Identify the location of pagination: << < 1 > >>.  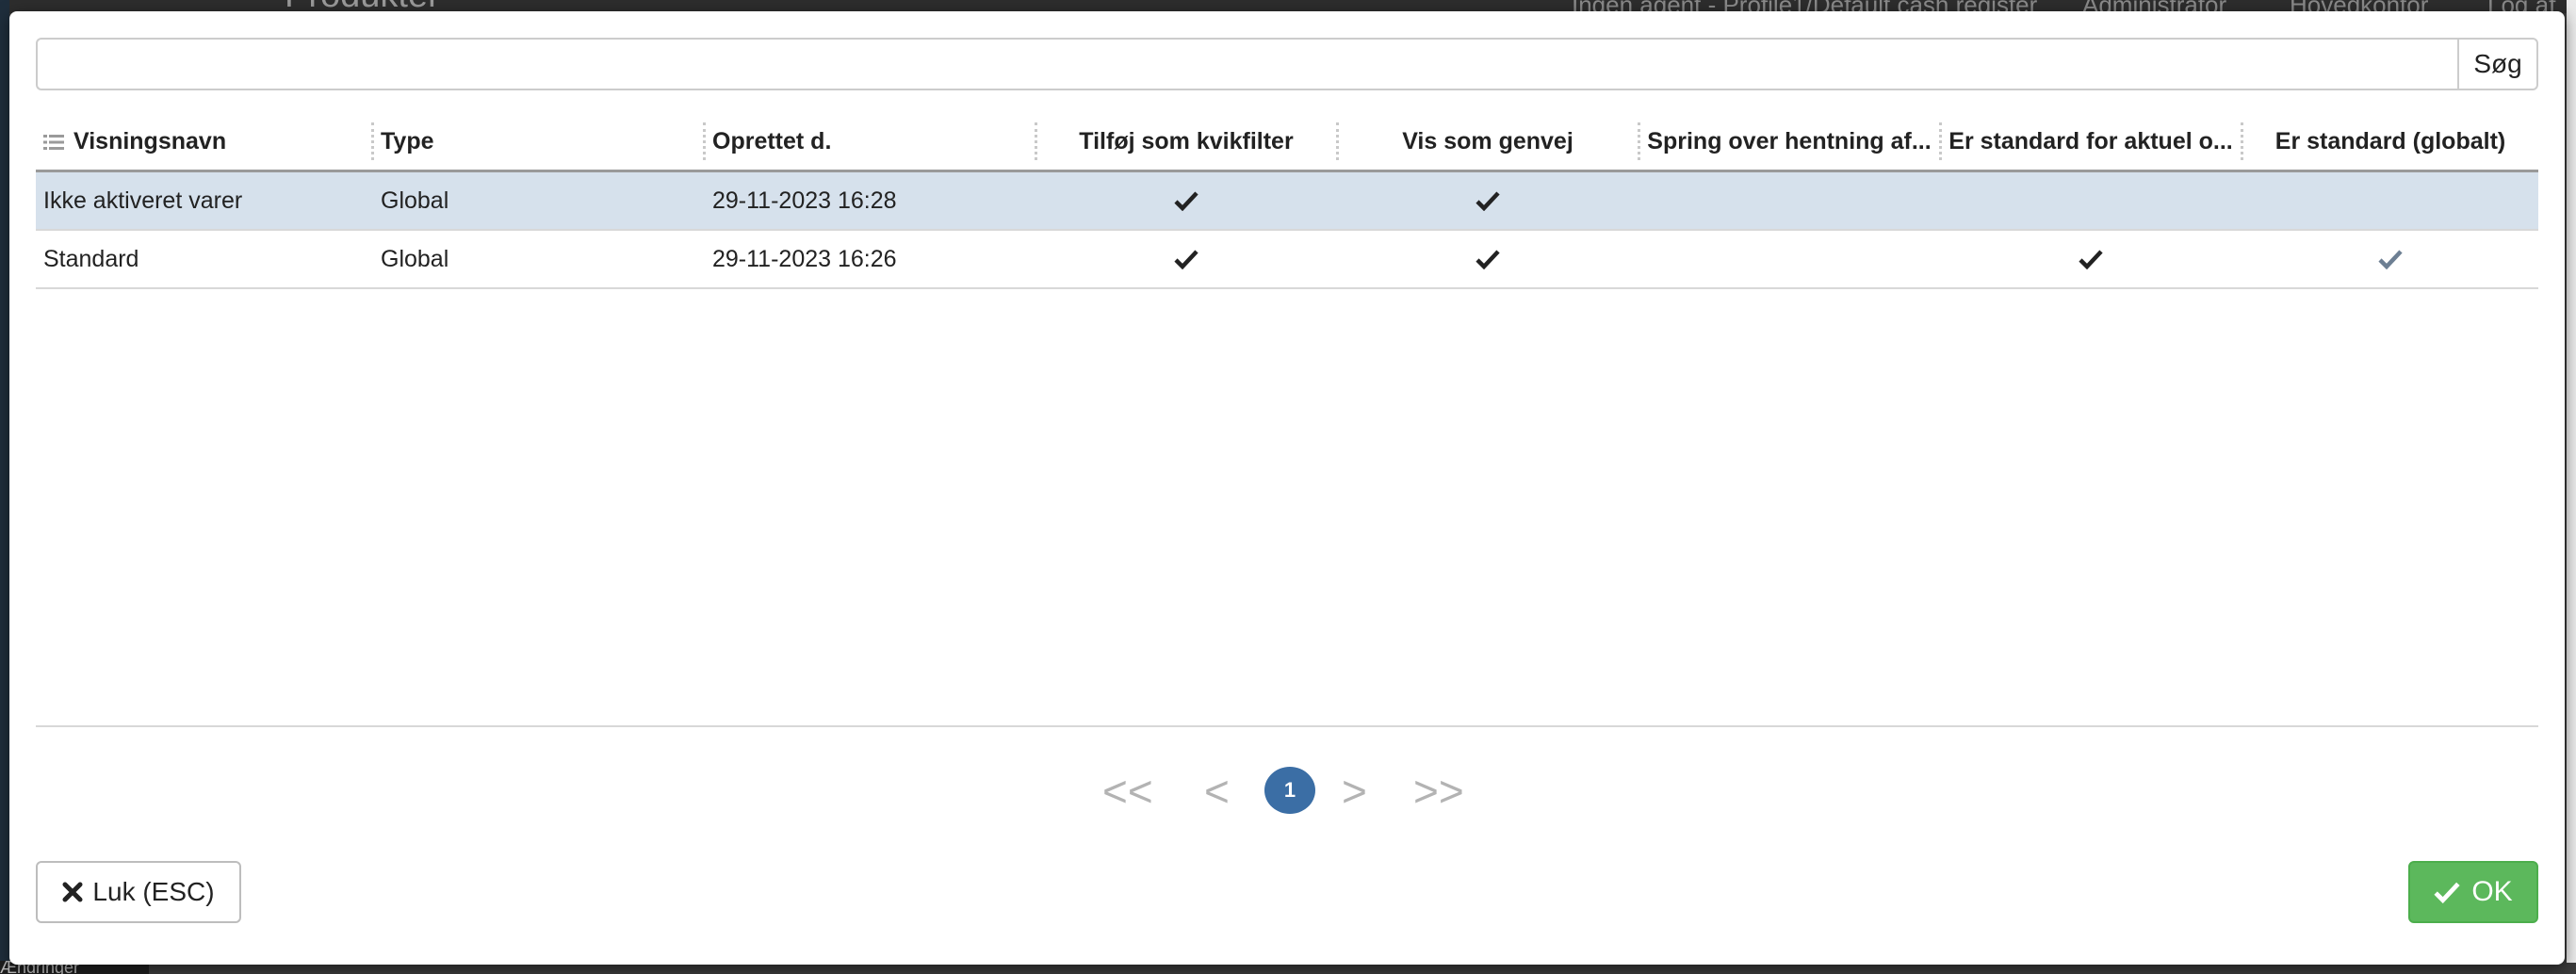
(1300, 791).